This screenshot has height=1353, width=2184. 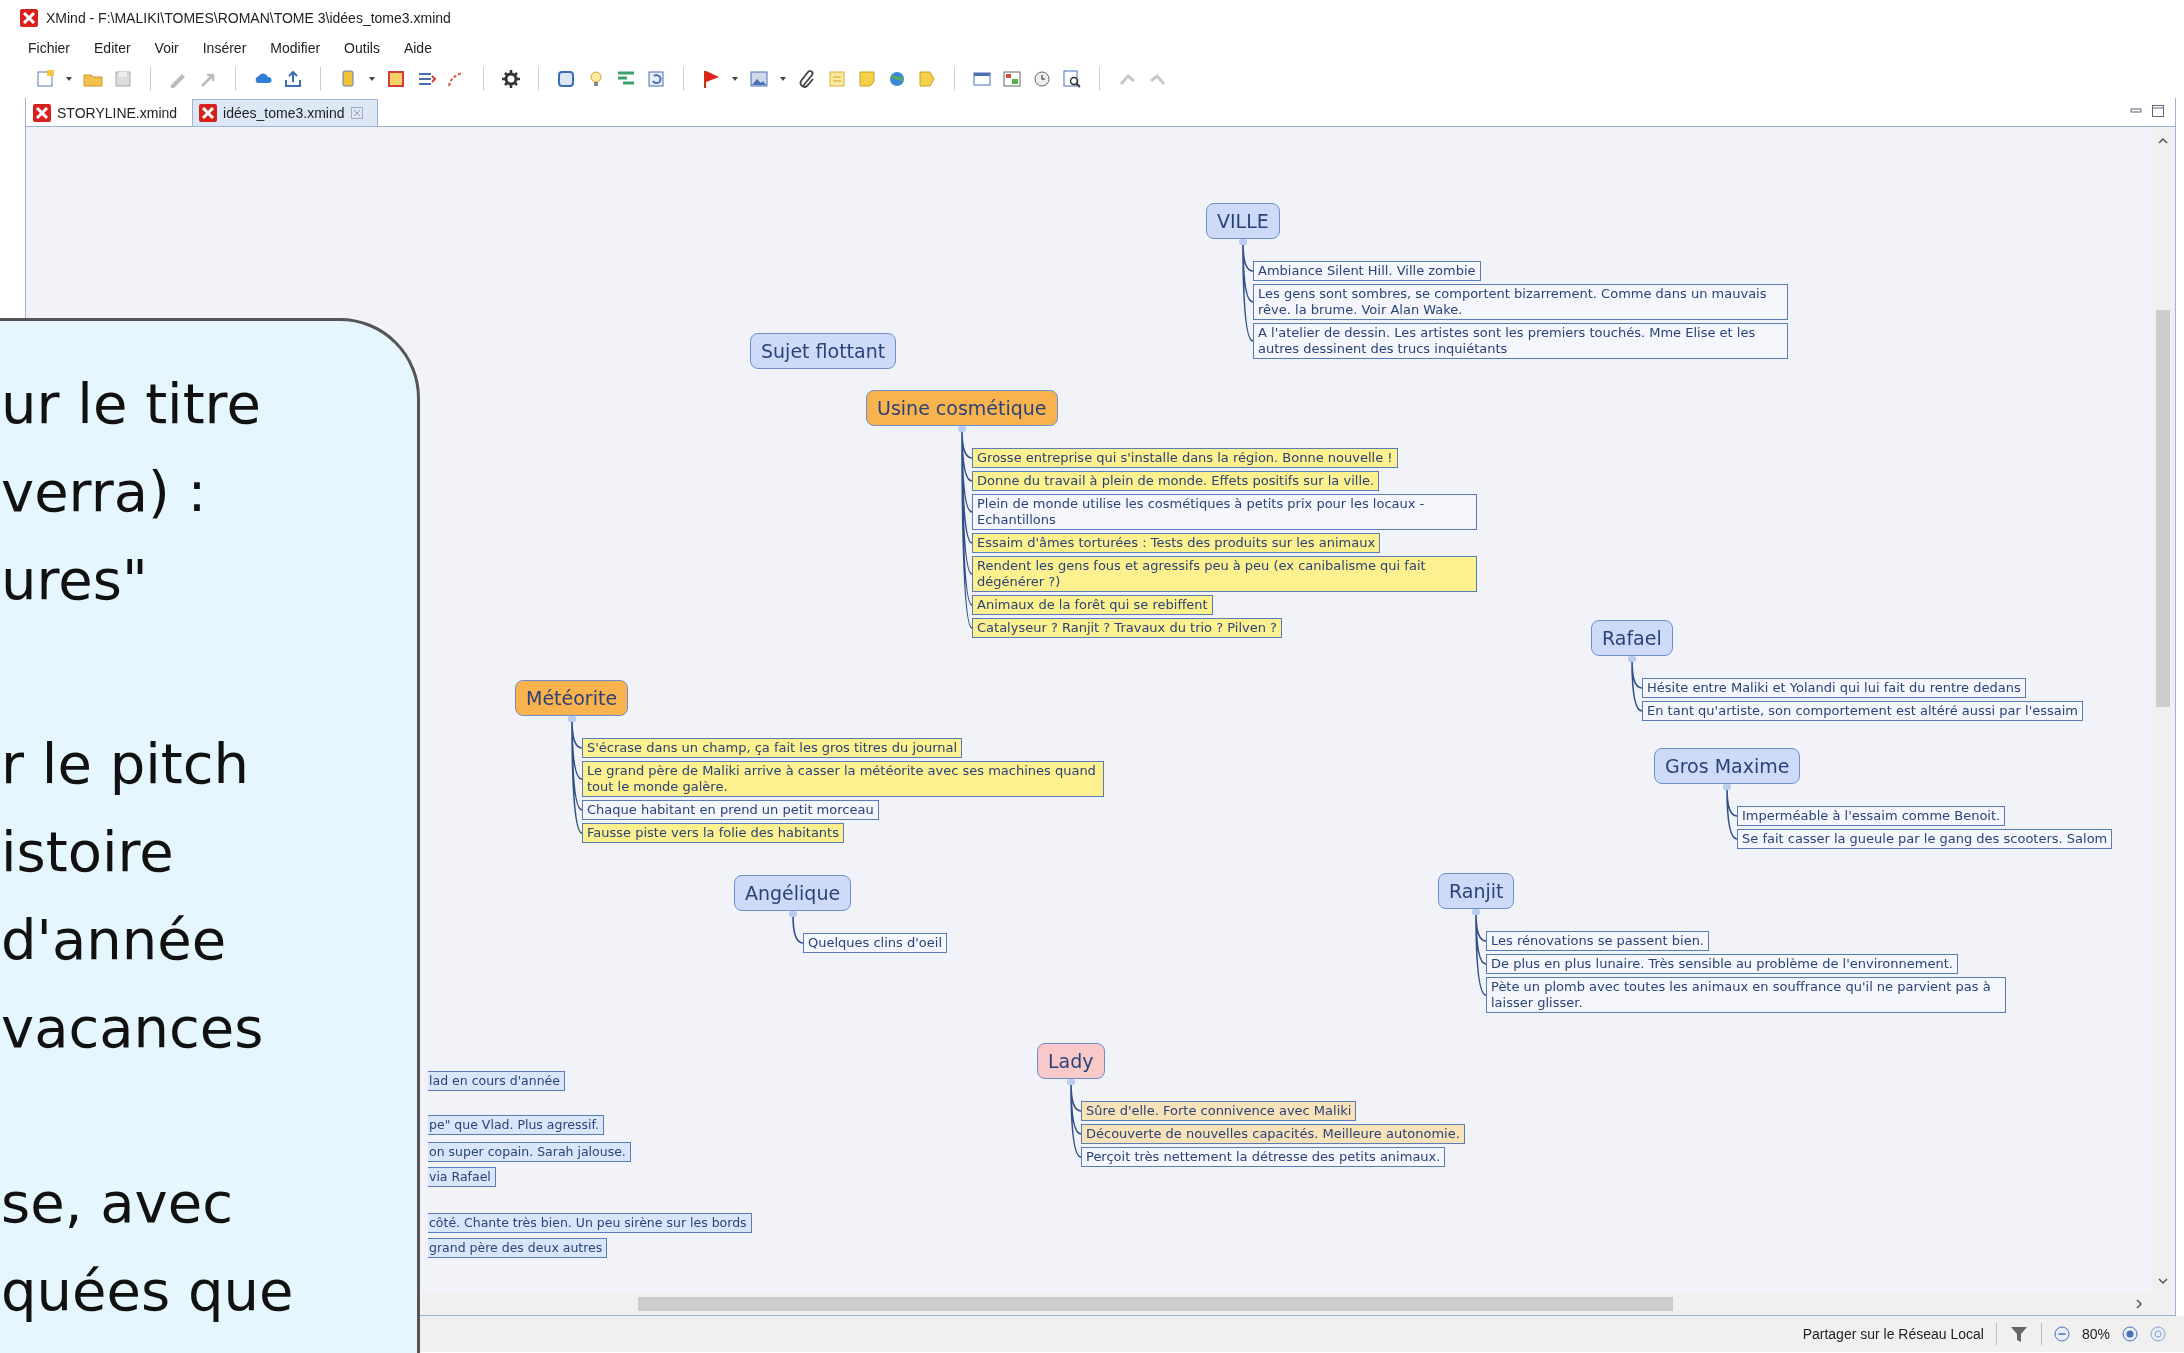 I want to click on menu-item: Editer, so click(x=112, y=48).